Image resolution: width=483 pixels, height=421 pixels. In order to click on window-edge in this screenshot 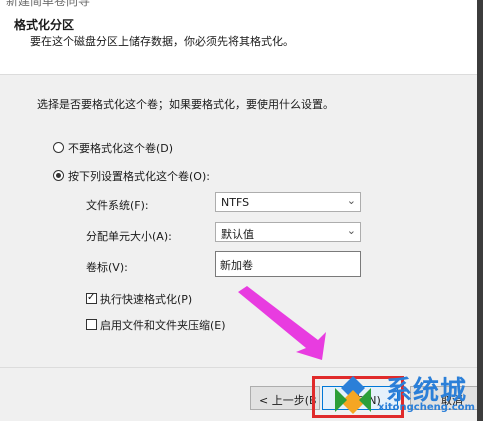, I will do `click(480, 210)`.